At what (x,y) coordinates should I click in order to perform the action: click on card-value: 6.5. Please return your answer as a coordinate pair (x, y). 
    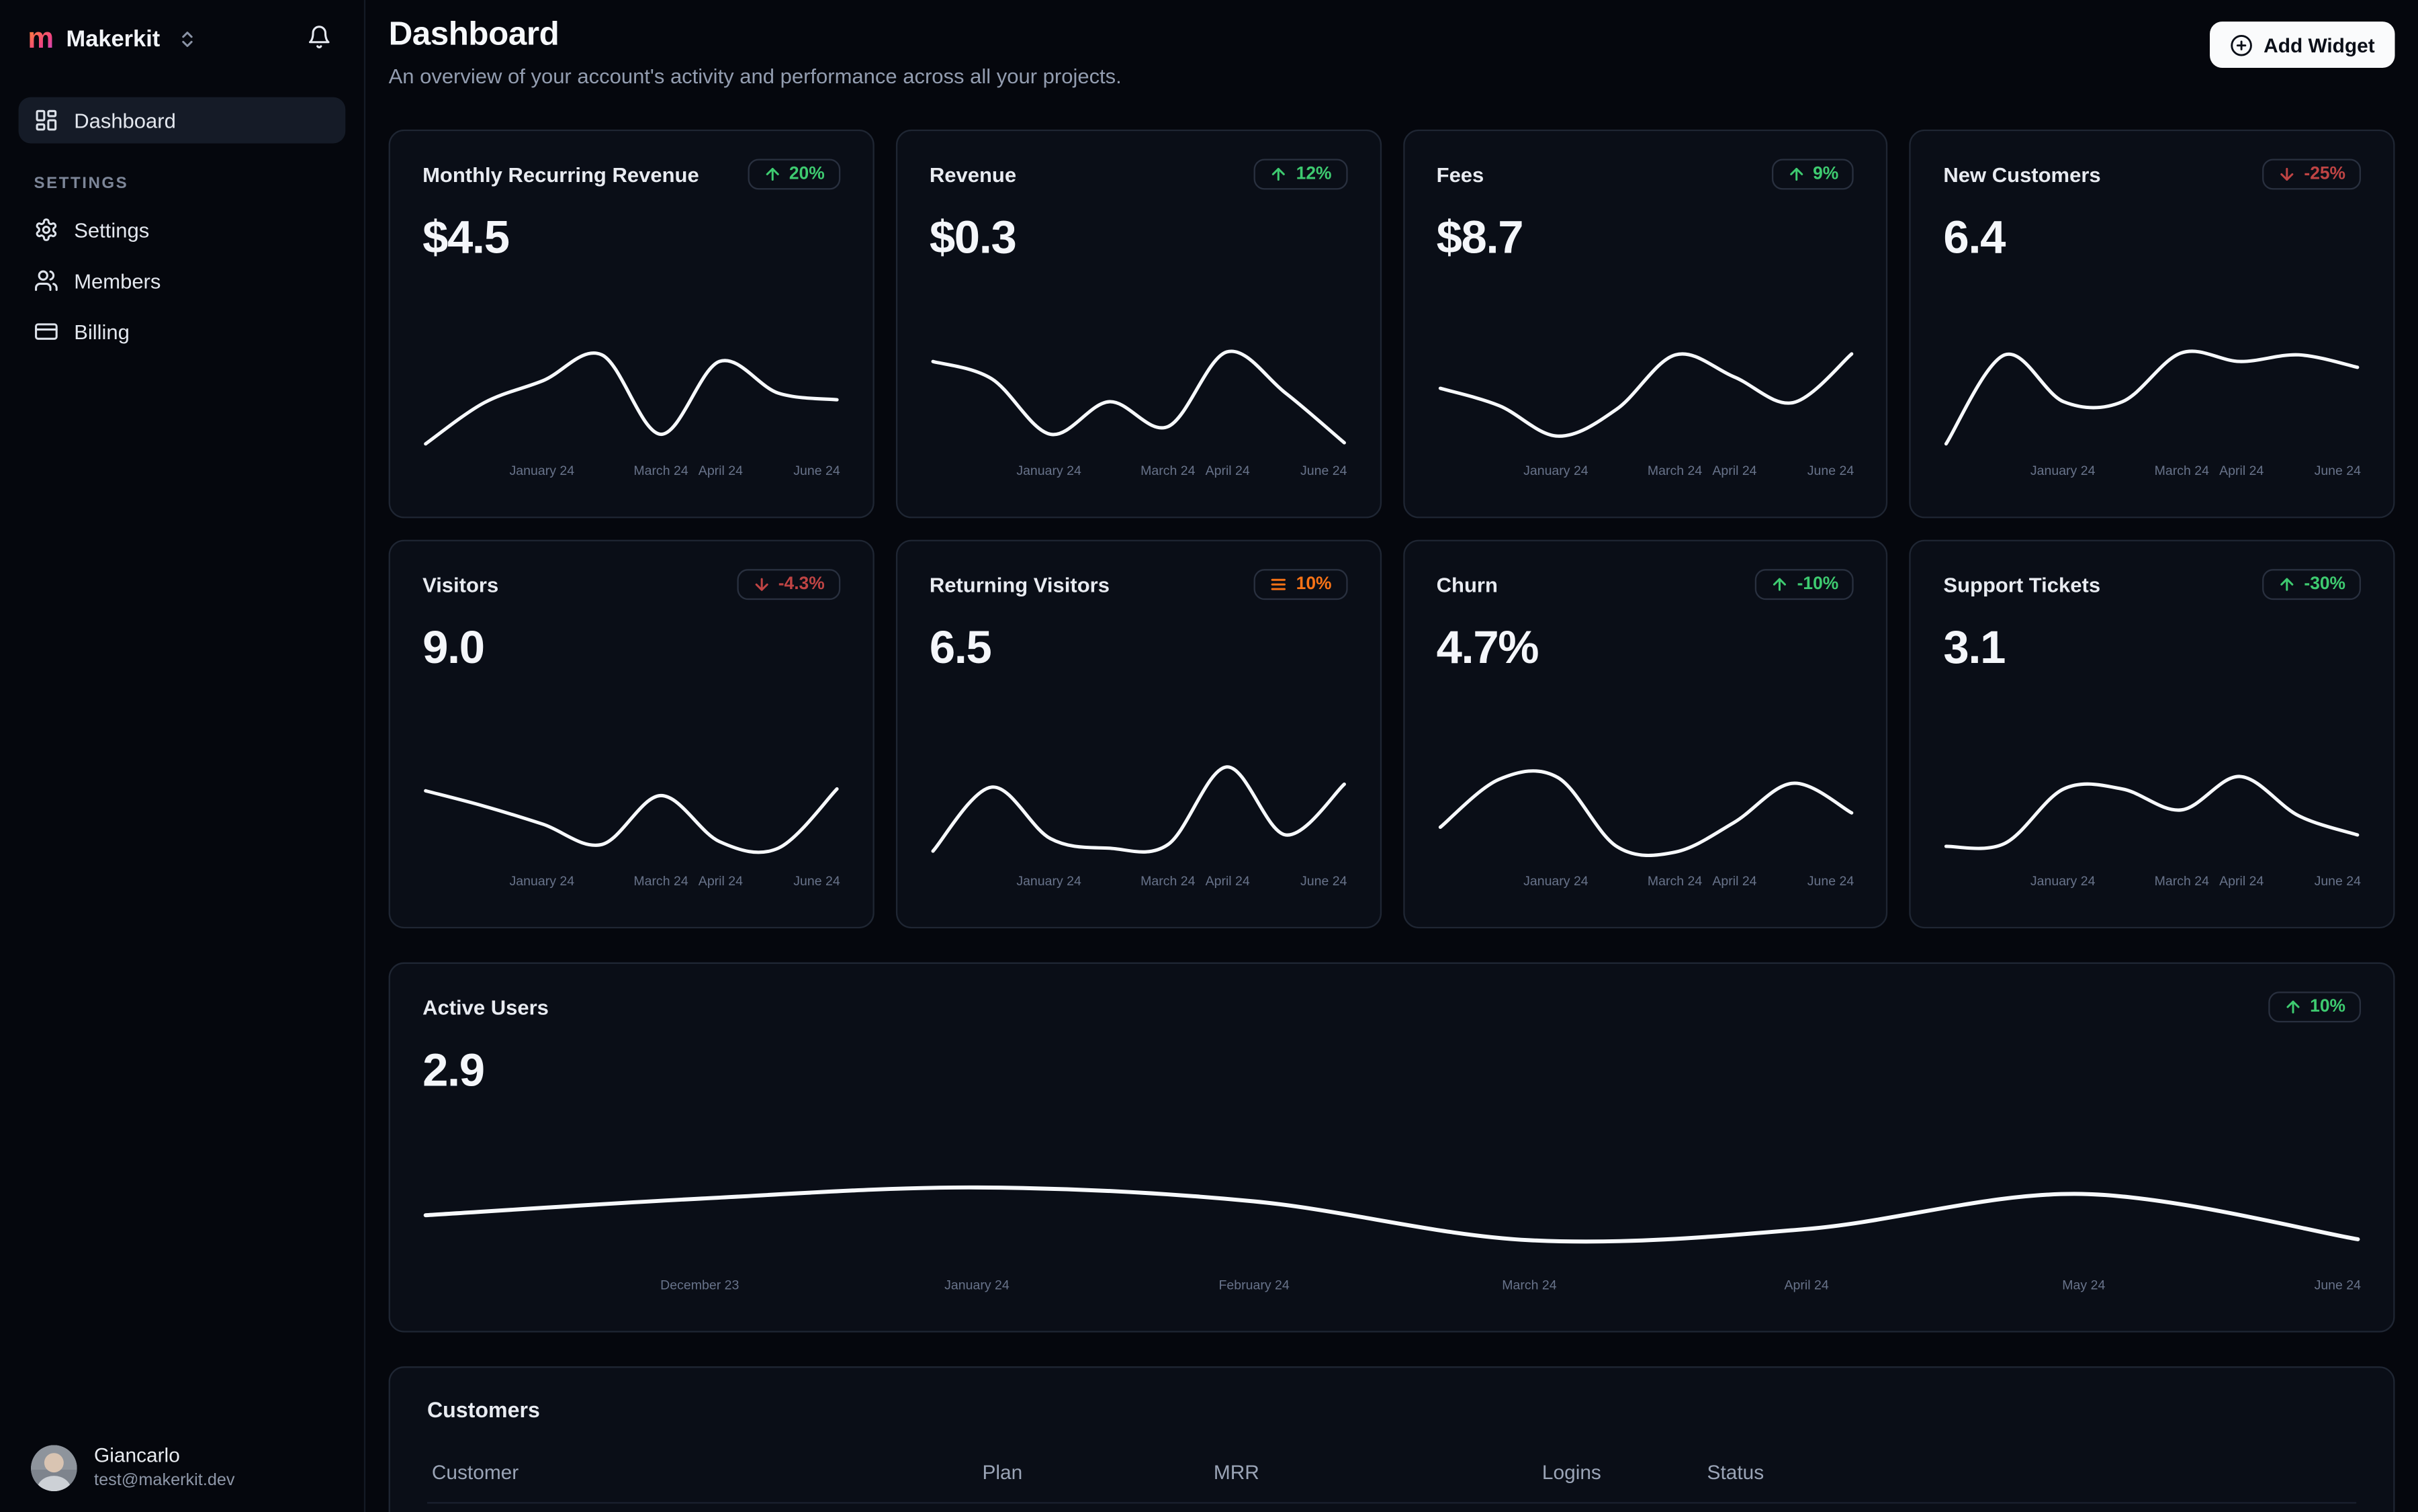
    Looking at the image, I should click on (960, 648).